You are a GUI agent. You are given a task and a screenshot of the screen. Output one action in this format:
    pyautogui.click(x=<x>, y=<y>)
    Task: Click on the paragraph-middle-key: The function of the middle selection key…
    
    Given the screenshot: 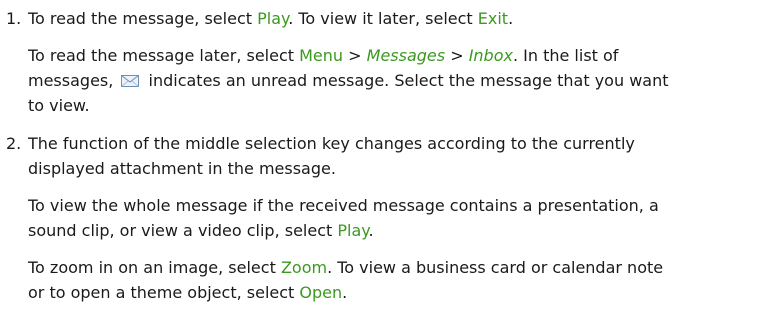 What is the action you would take?
    pyautogui.click(x=392, y=156)
    